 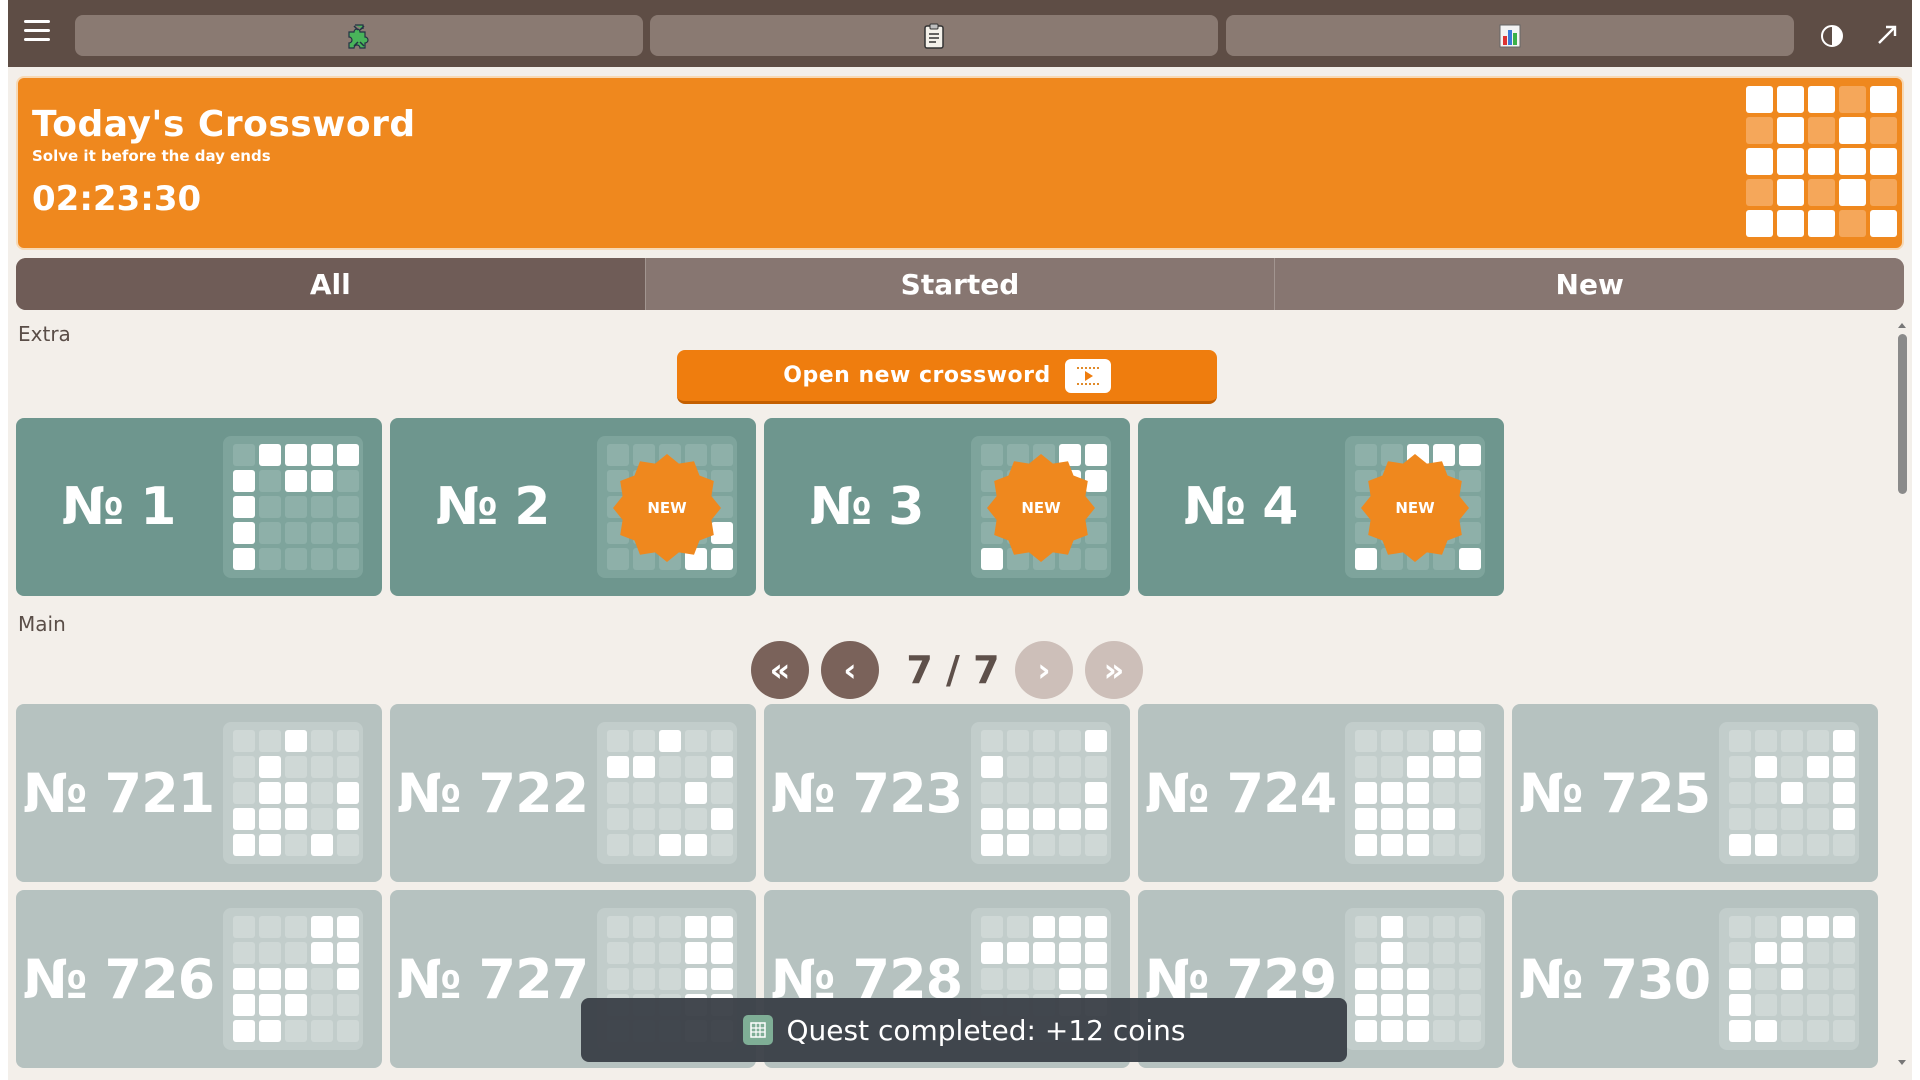 I want to click on crossword-card: № 721, so click(x=199, y=793).